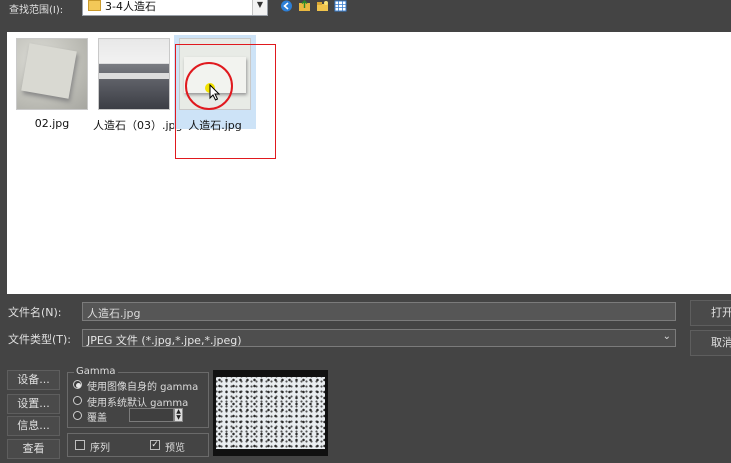 This screenshot has width=731, height=463. What do you see at coordinates (80, 445) in the screenshot?
I see `sequence-checkbox` at bounding box center [80, 445].